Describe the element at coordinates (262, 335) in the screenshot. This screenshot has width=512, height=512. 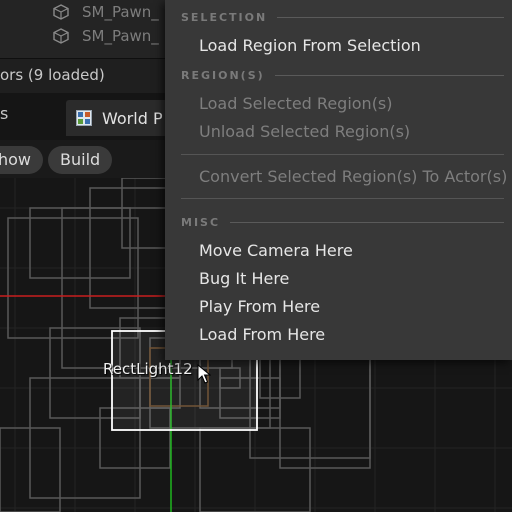
I see `menu-item-load-from-here: Load From Here` at that location.